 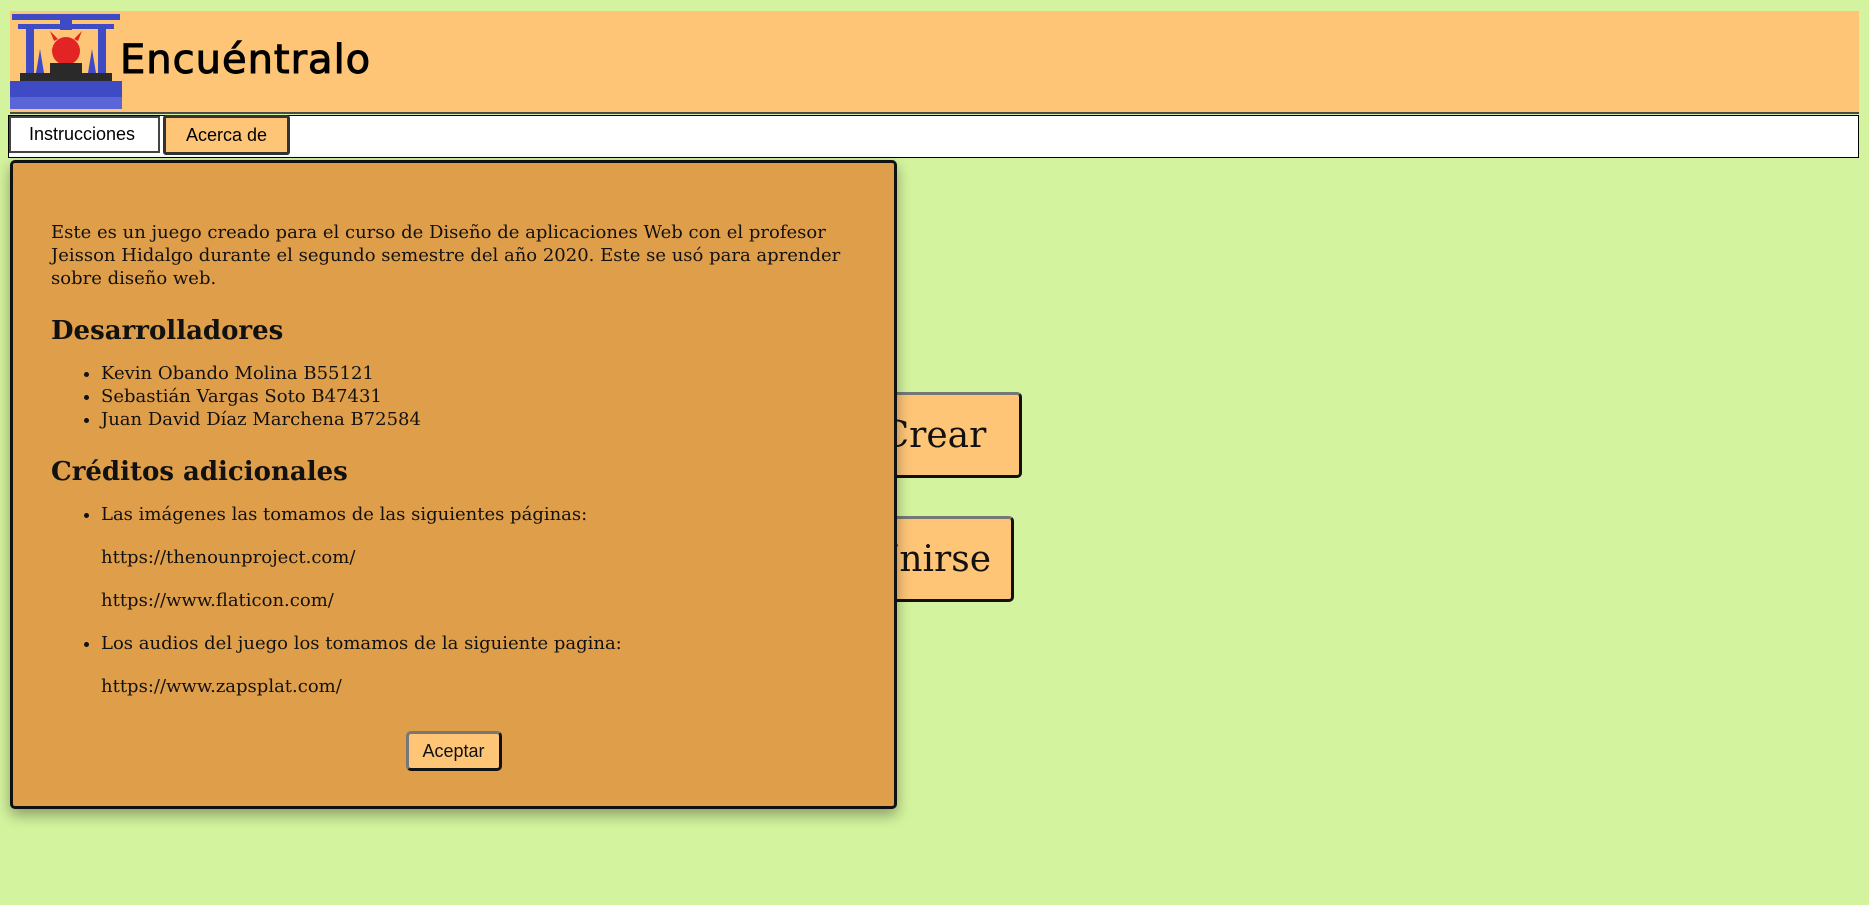 I want to click on developers-heading: Desarrolladores, so click(x=167, y=331).